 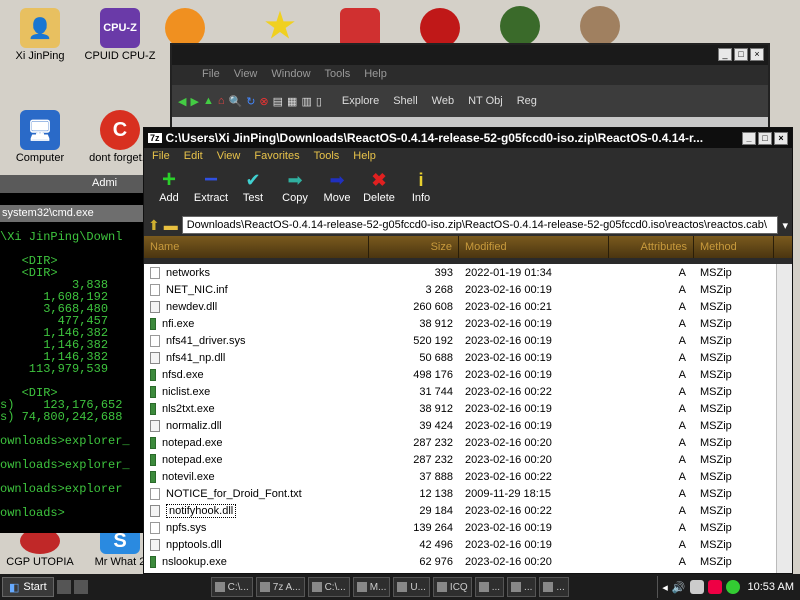 I want to click on col-method: Method, so click(x=734, y=247).